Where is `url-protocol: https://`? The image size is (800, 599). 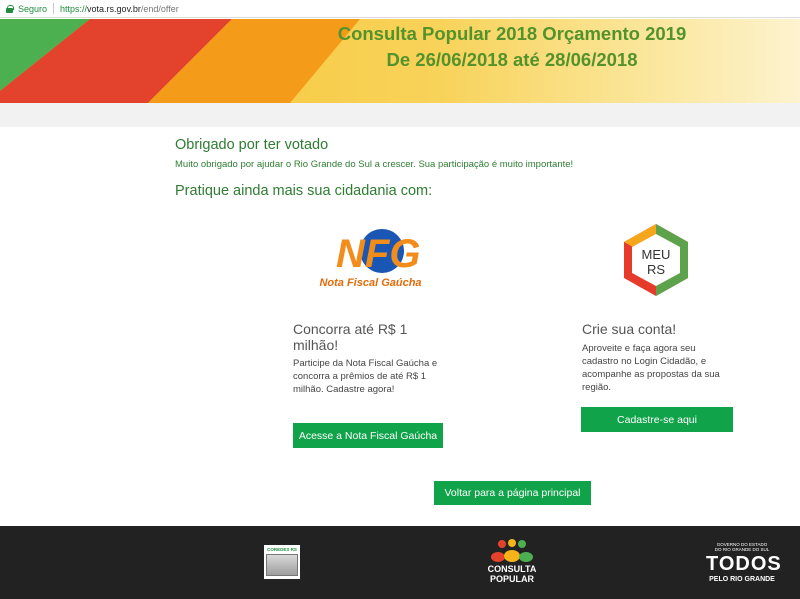 url-protocol: https:// is located at coordinates (74, 8).